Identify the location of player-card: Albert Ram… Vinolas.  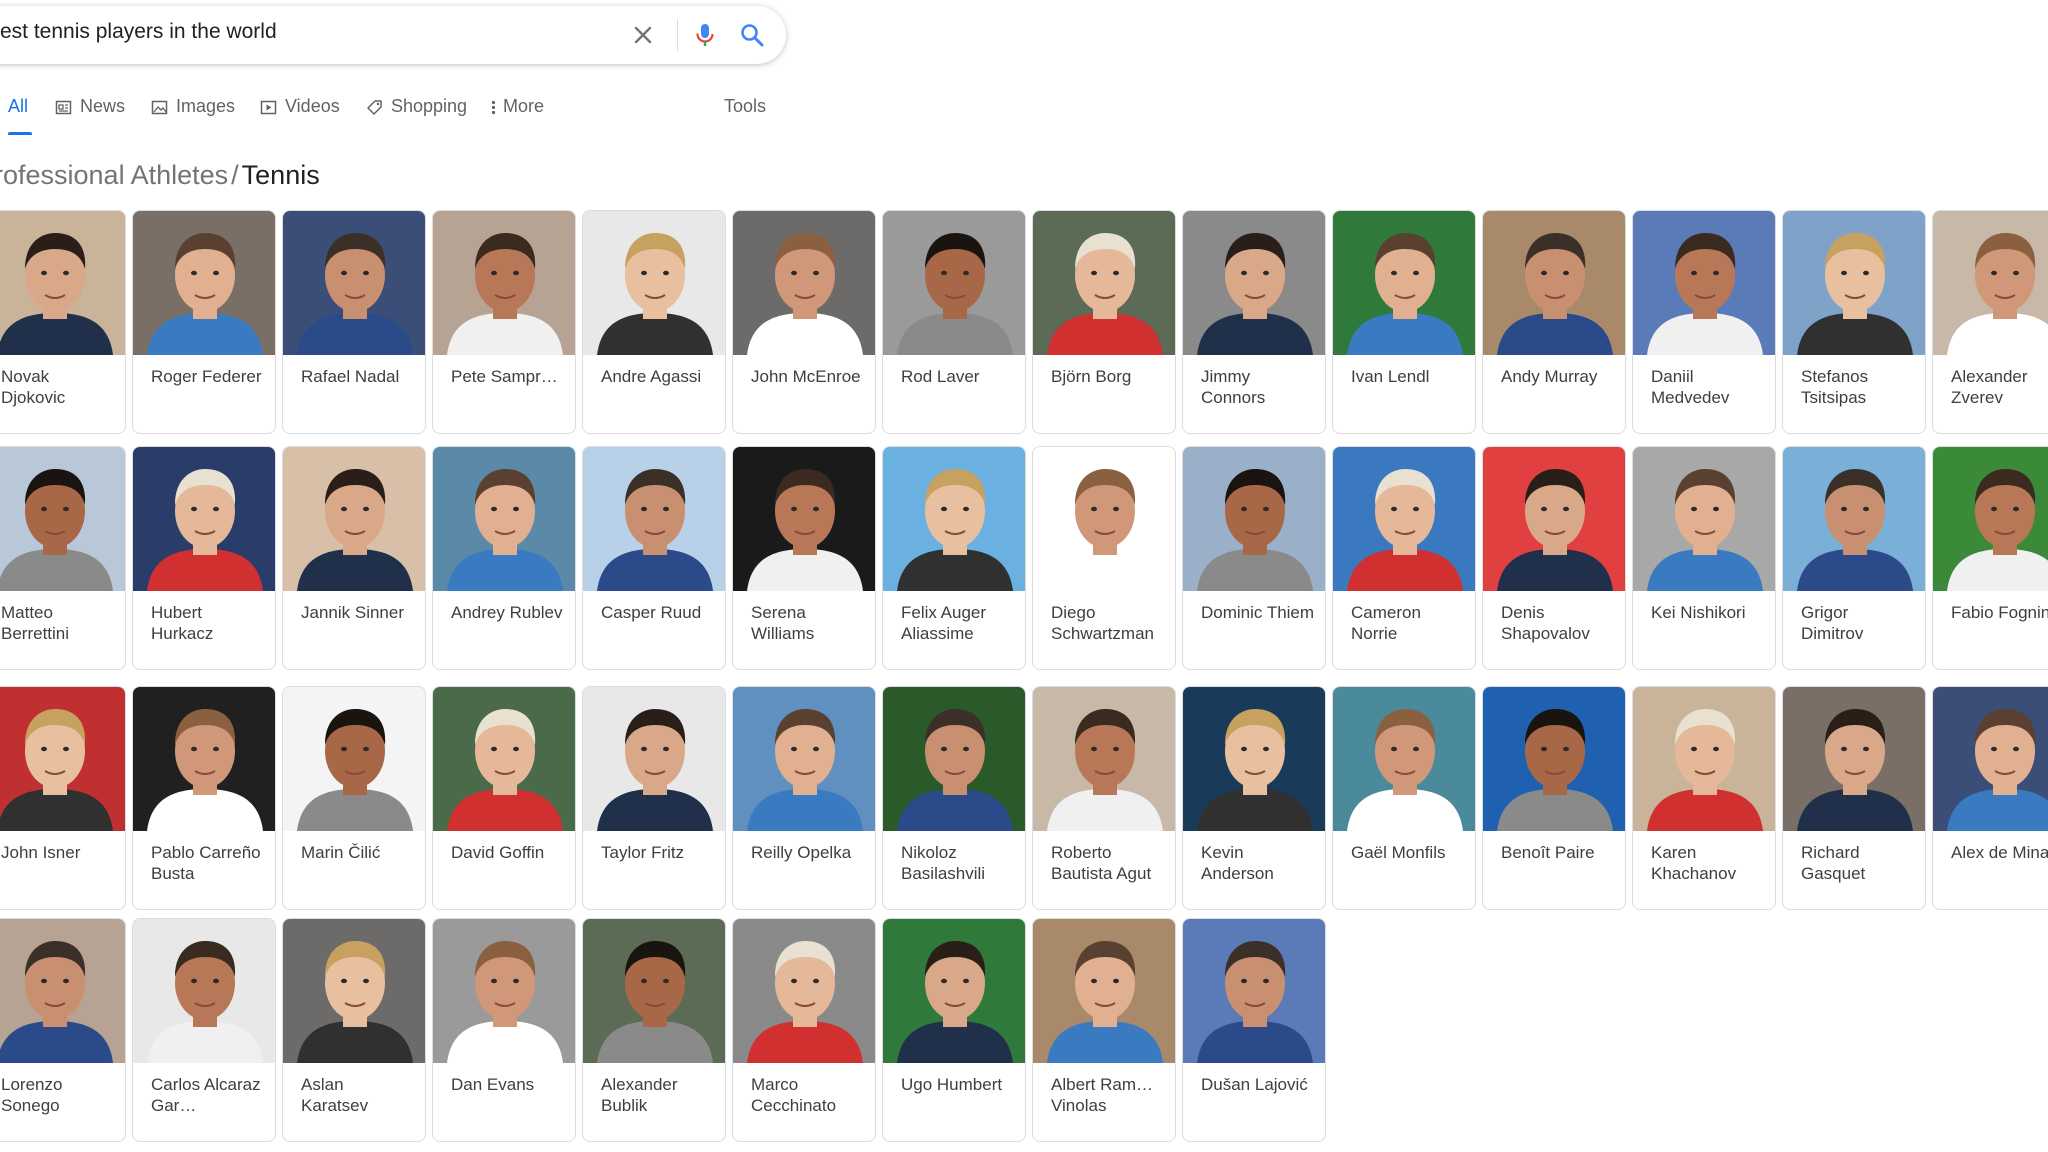
(1104, 1030).